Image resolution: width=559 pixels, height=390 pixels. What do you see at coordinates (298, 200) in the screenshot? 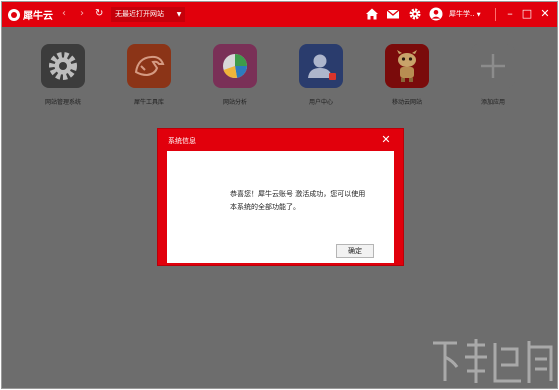
I see `dialog-message: 恭喜您！犀牛云账号 激活成功，您可以使用本系统的全部功能了。` at bounding box center [298, 200].